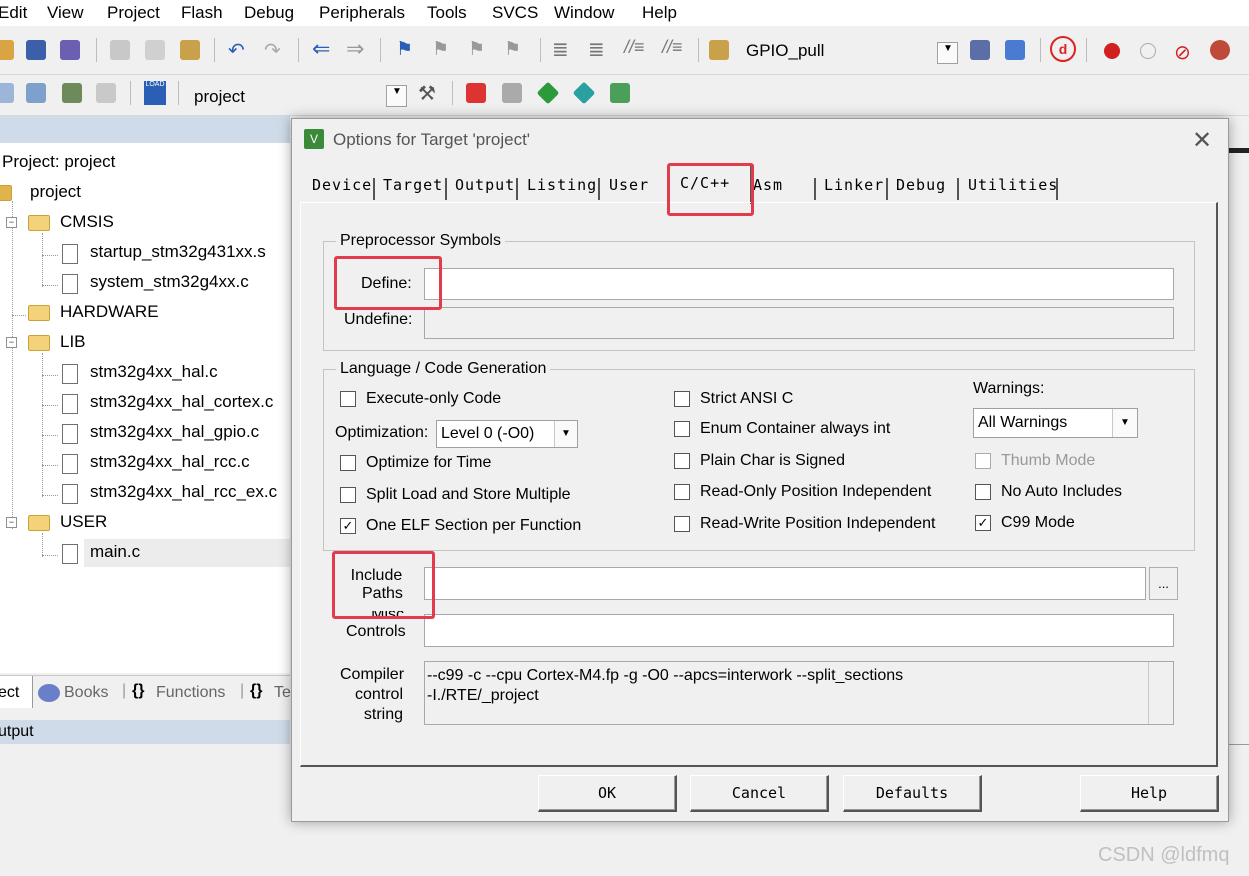 This screenshot has width=1249, height=876. Describe the element at coordinates (1013, 188) in the screenshot. I see `tab-utilities: Utilities` at that location.